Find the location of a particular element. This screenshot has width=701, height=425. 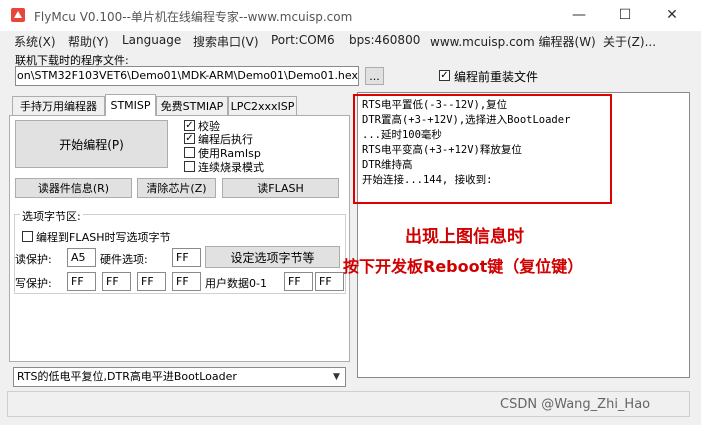

highlight-box is located at coordinates (482, 149).